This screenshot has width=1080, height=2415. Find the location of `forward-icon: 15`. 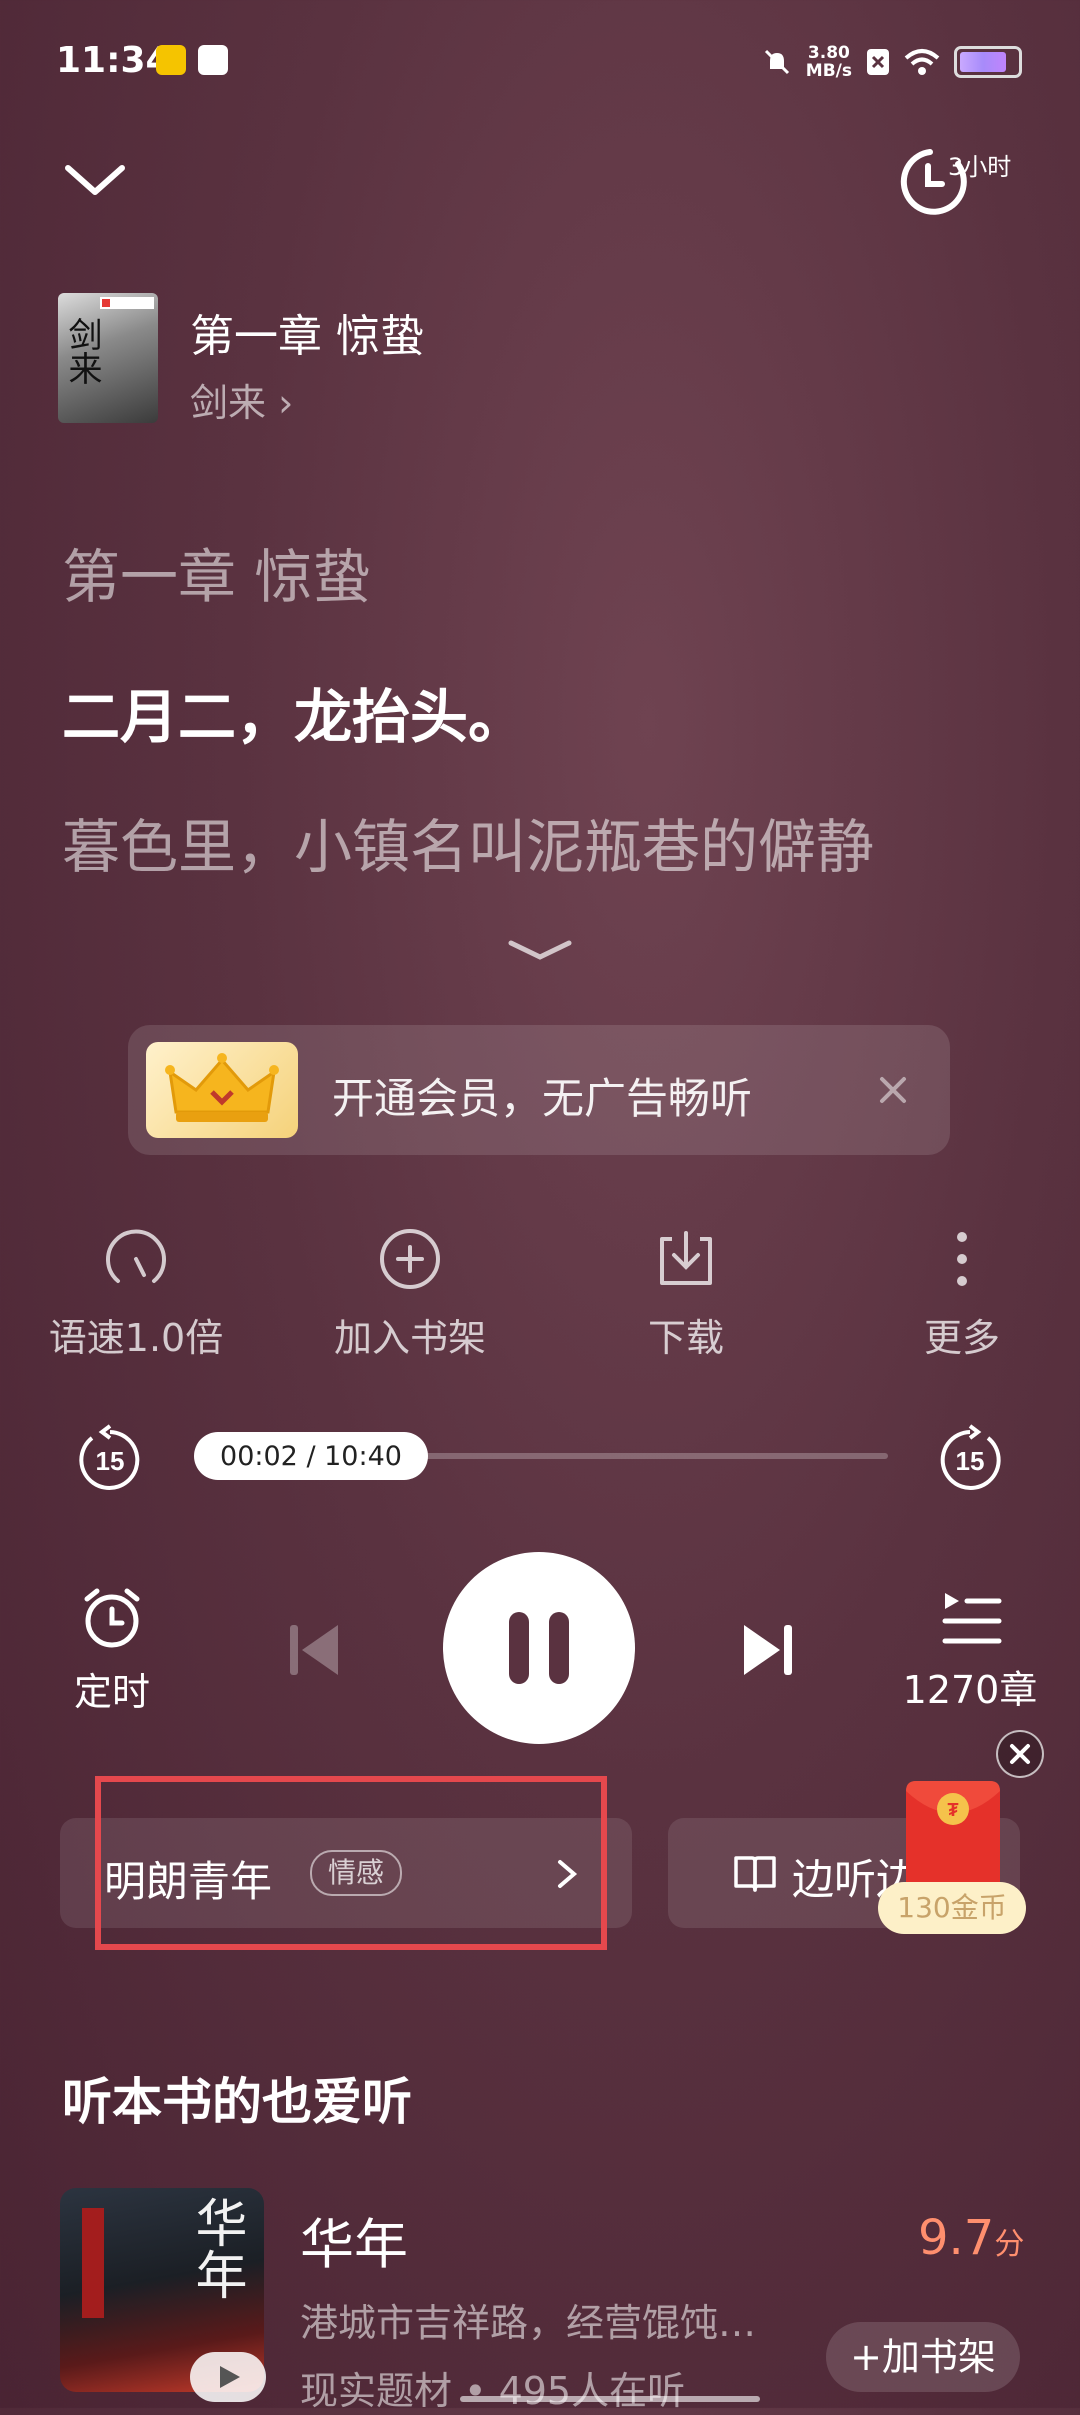

forward-icon: 15 is located at coordinates (970, 1457).